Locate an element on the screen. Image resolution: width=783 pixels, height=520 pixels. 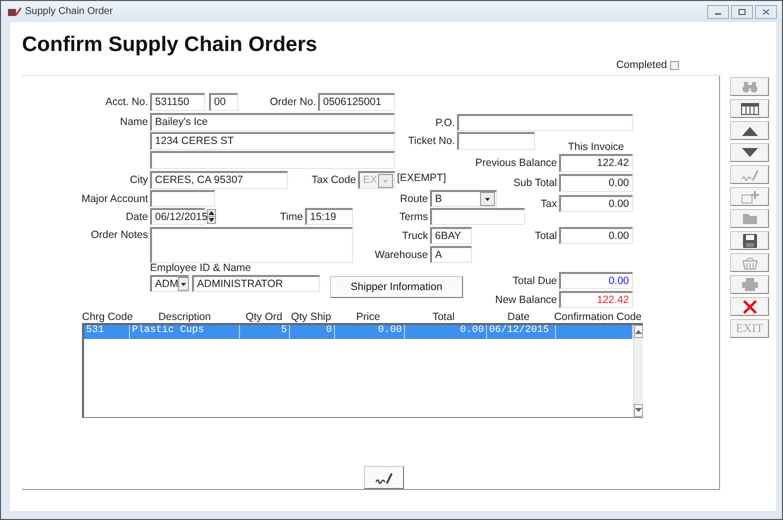
date-field: 06/12/2015 is located at coordinates (177, 216).